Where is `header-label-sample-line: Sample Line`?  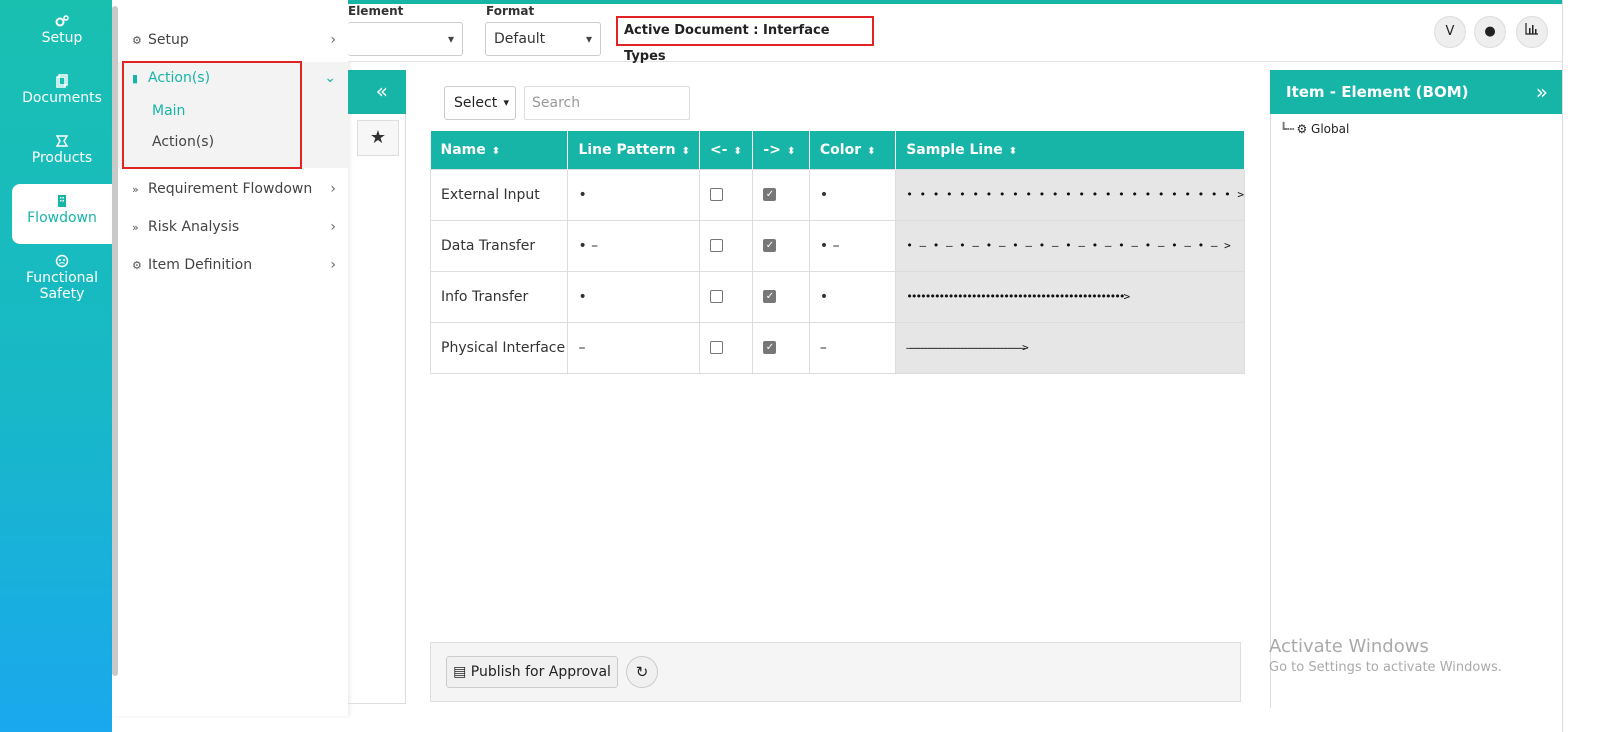 header-label-sample-line: Sample Line is located at coordinates (954, 149).